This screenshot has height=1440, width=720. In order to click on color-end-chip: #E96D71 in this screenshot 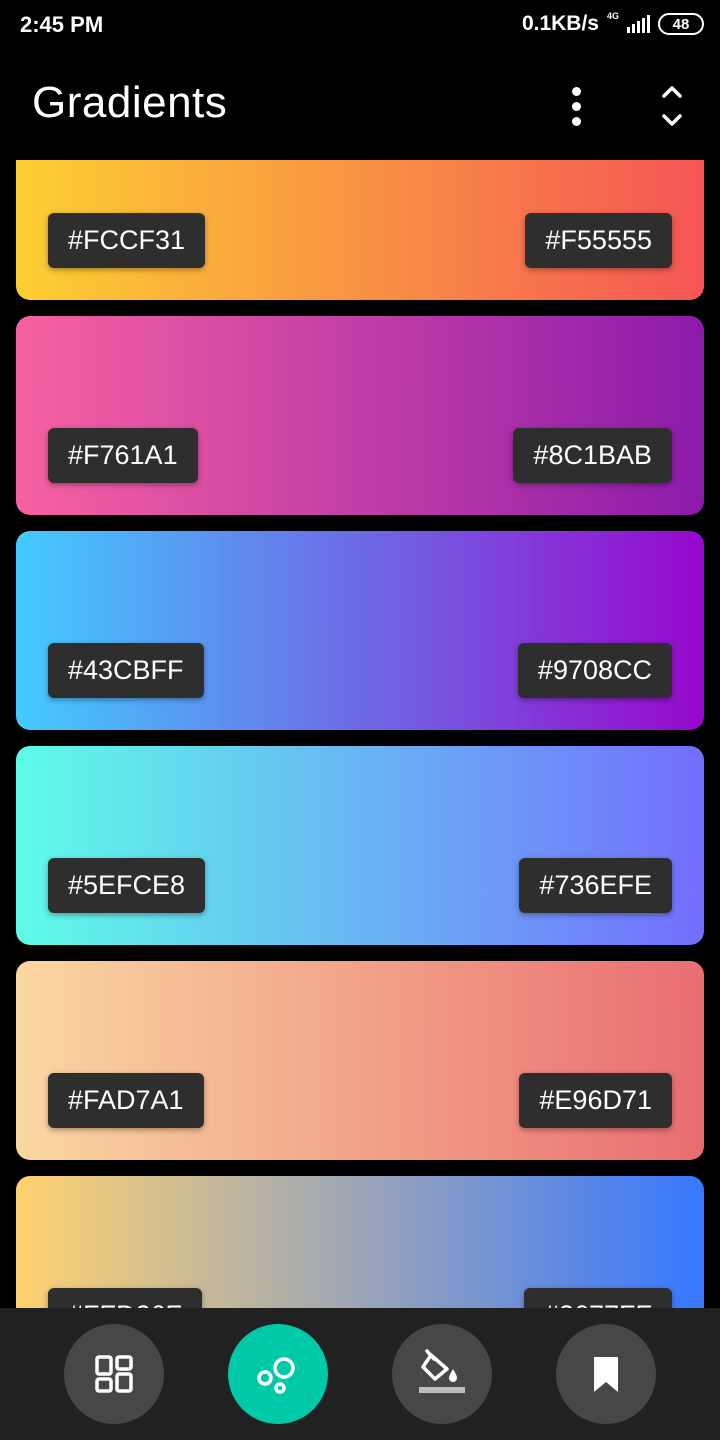, I will do `click(595, 1100)`.